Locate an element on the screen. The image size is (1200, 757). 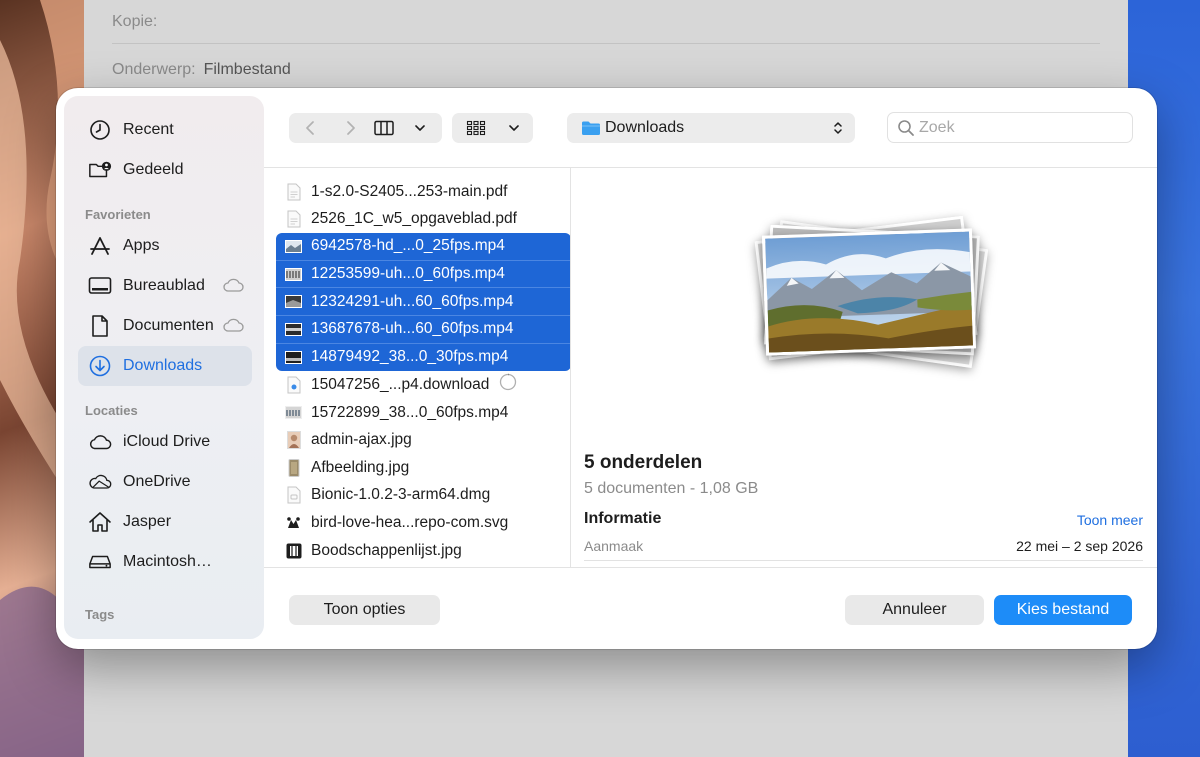
sidebar-item-onedrive: OneDrive is located at coordinates (165, 482).